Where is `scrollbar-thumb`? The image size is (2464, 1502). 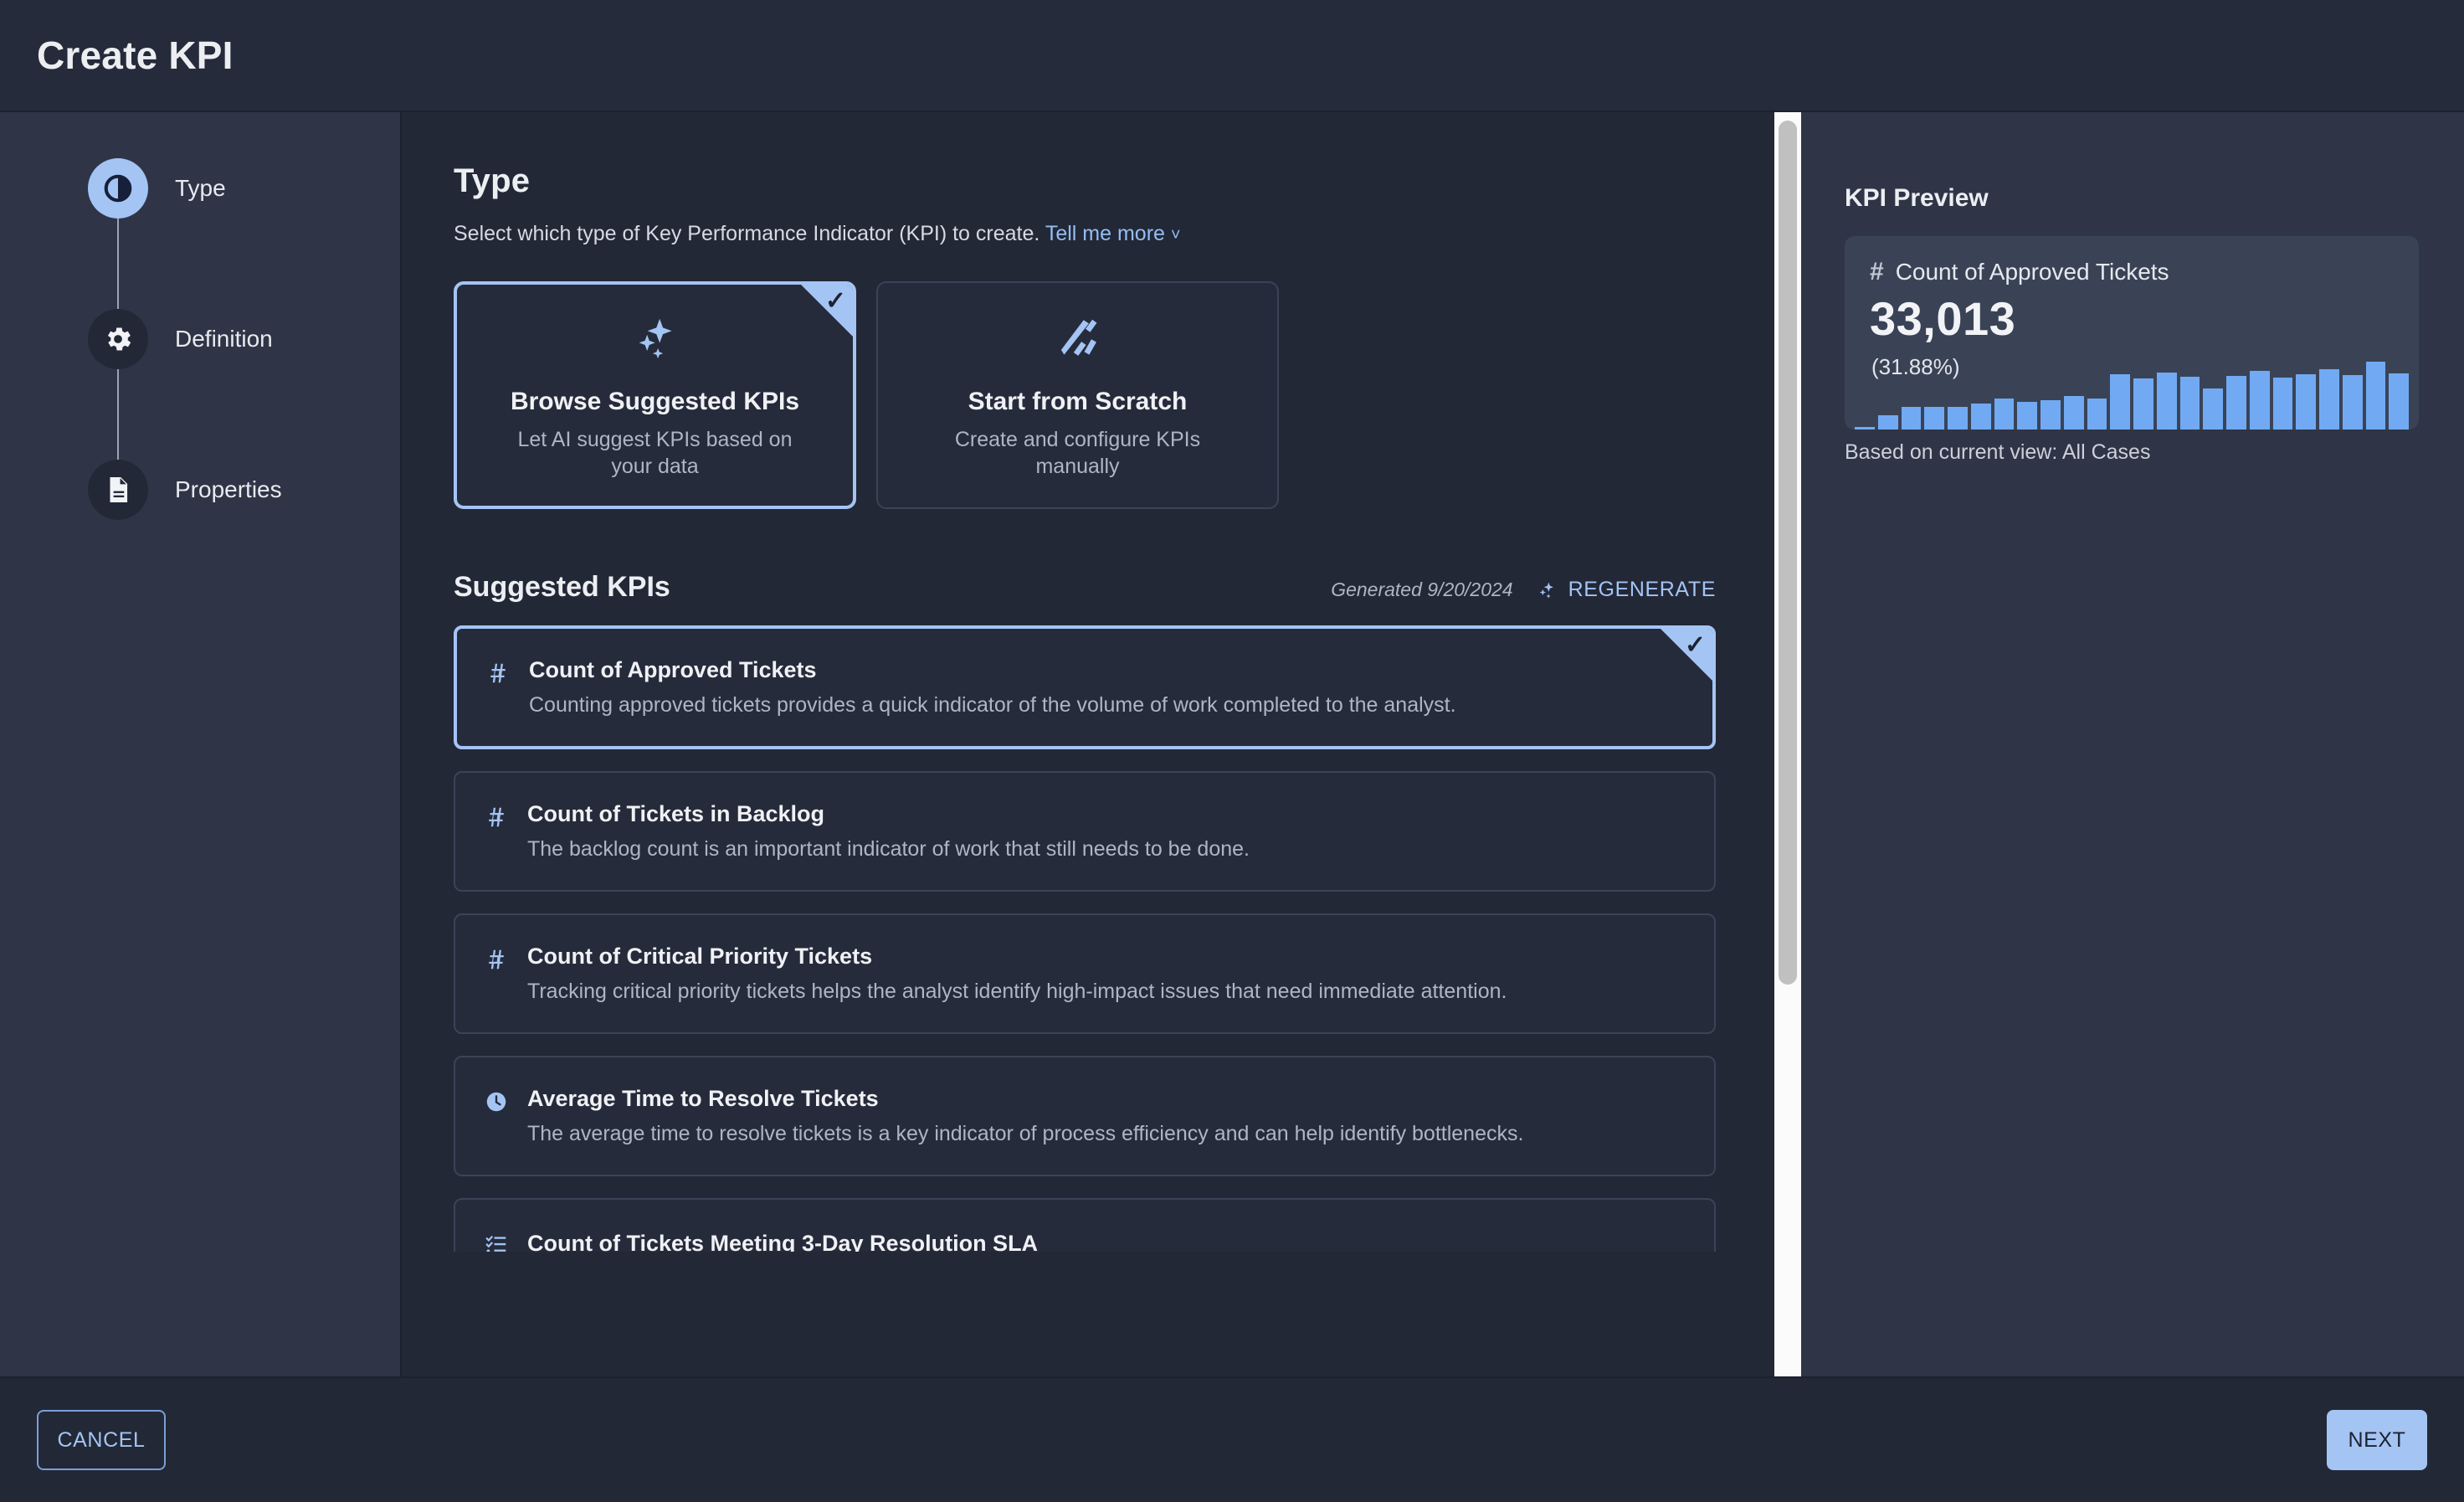
scrollbar-thumb is located at coordinates (1788, 553).